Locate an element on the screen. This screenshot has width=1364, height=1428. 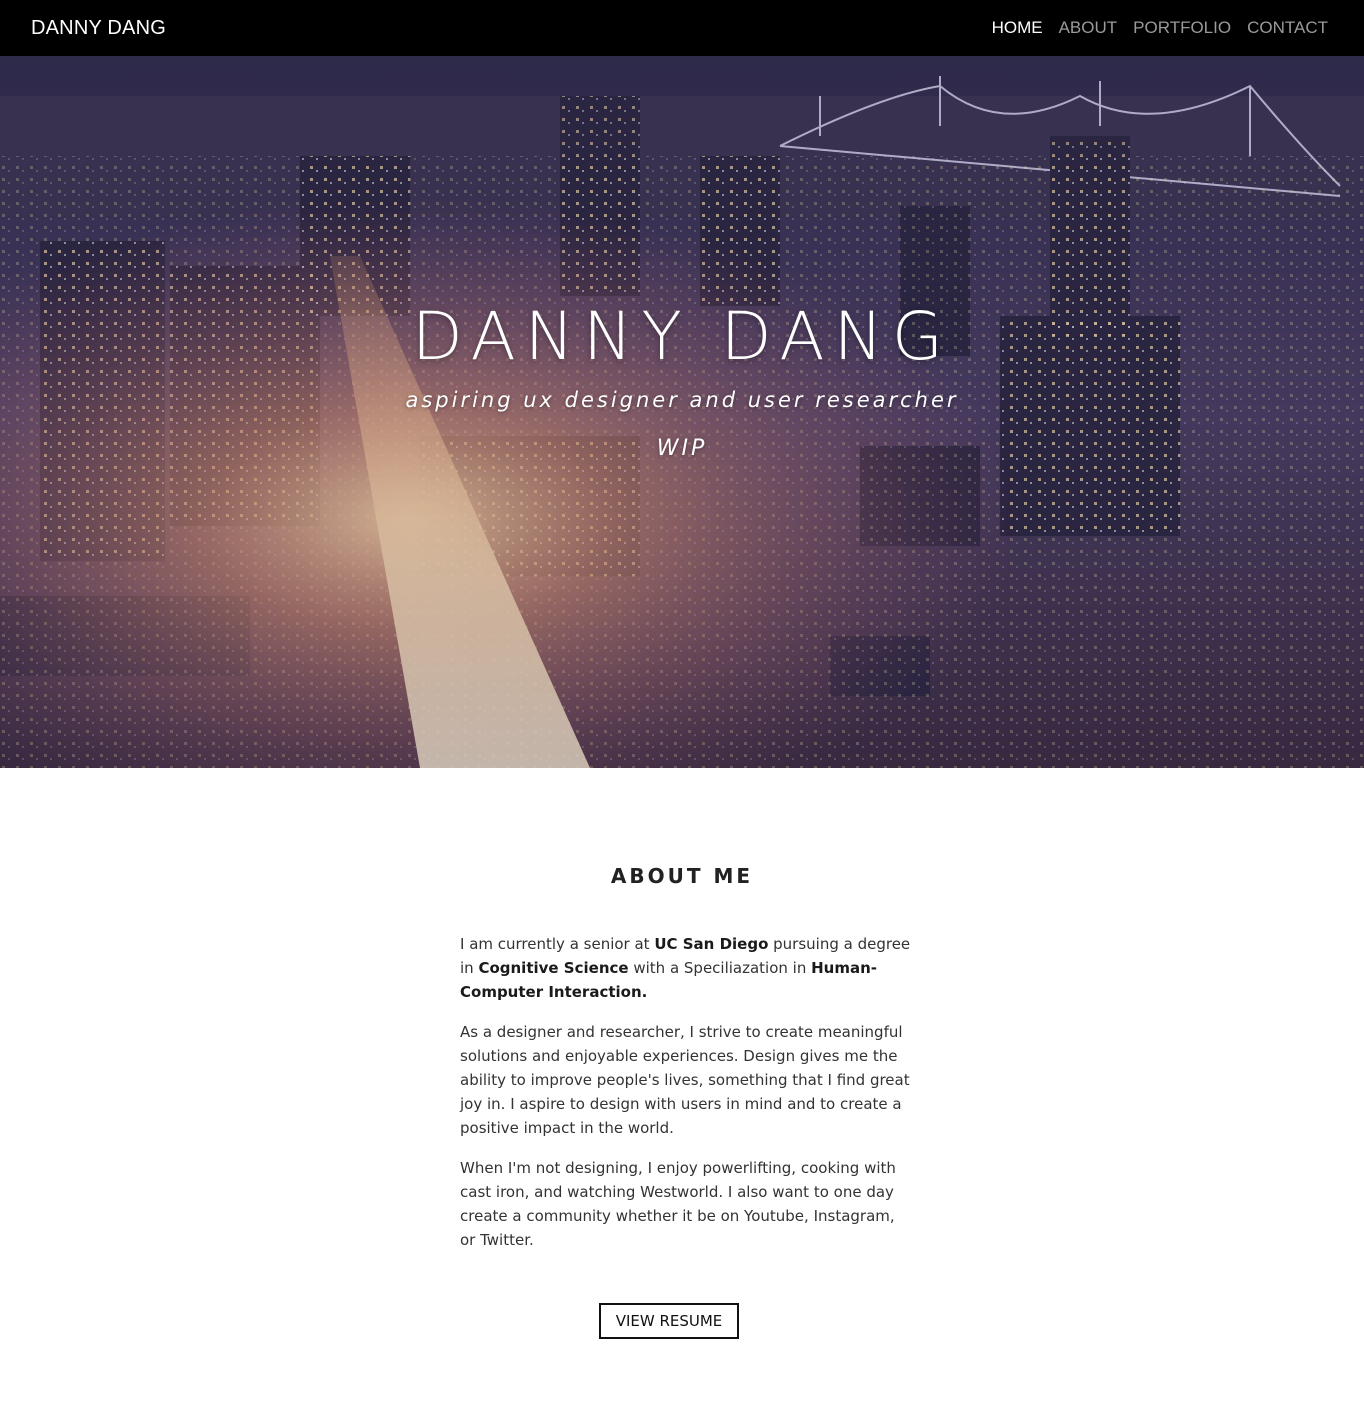
about-p1-bold-2: Cognitive Science is located at coordinates (553, 968).